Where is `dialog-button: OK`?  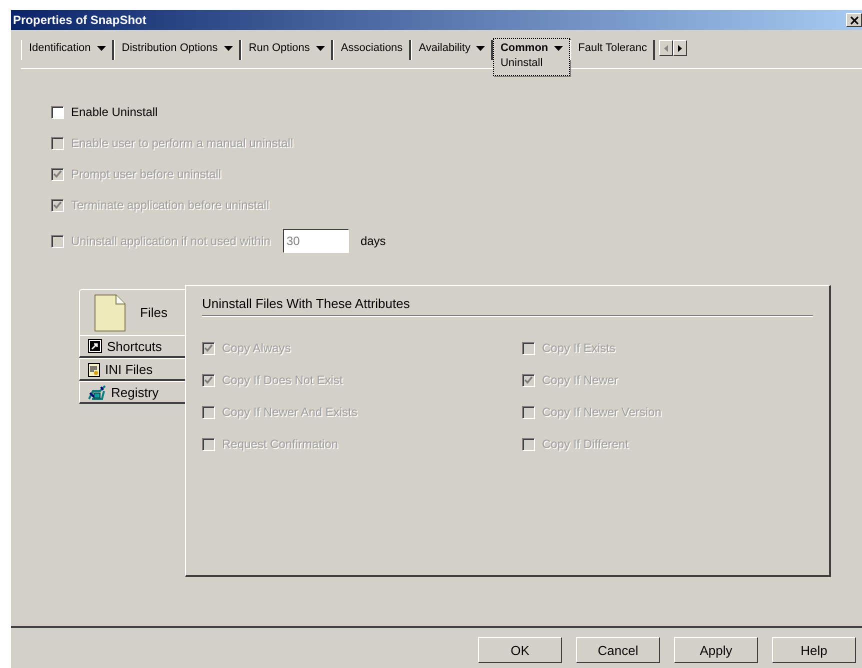 dialog-button: OK is located at coordinates (520, 650).